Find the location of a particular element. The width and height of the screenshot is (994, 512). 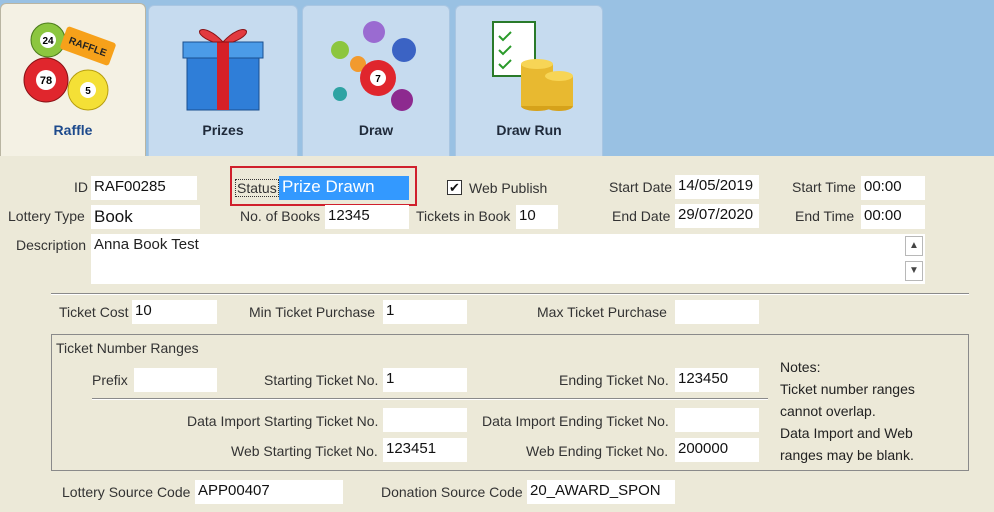

max-purchase-label: Max Ticket Purchase is located at coordinates (602, 312).